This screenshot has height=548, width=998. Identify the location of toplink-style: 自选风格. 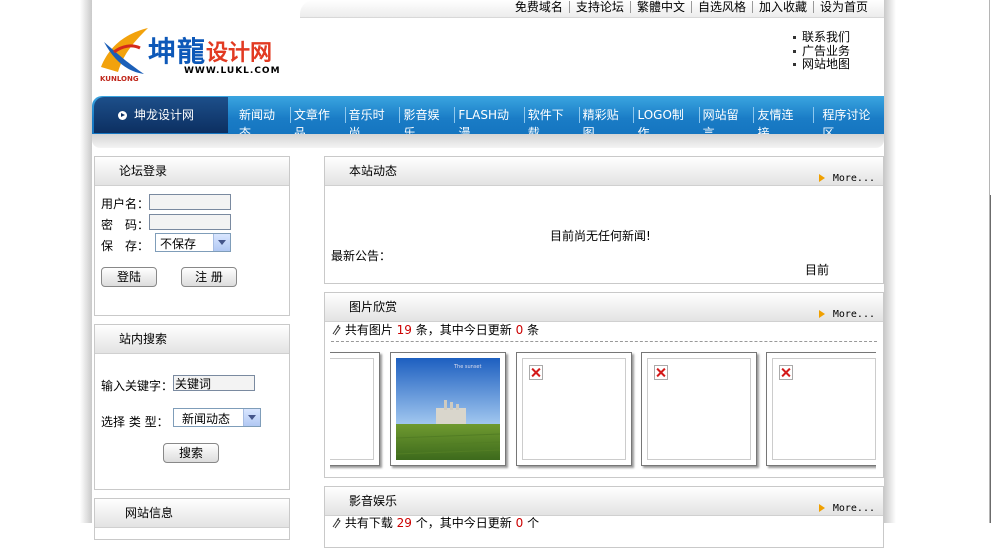
(722, 7).